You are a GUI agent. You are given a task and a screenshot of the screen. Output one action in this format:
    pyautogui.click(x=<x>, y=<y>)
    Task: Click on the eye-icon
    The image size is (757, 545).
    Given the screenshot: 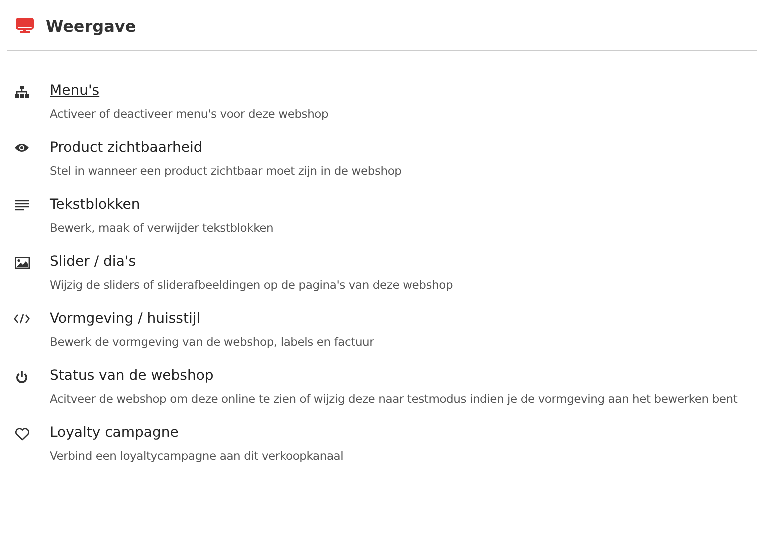 What is the action you would take?
    pyautogui.click(x=22, y=148)
    